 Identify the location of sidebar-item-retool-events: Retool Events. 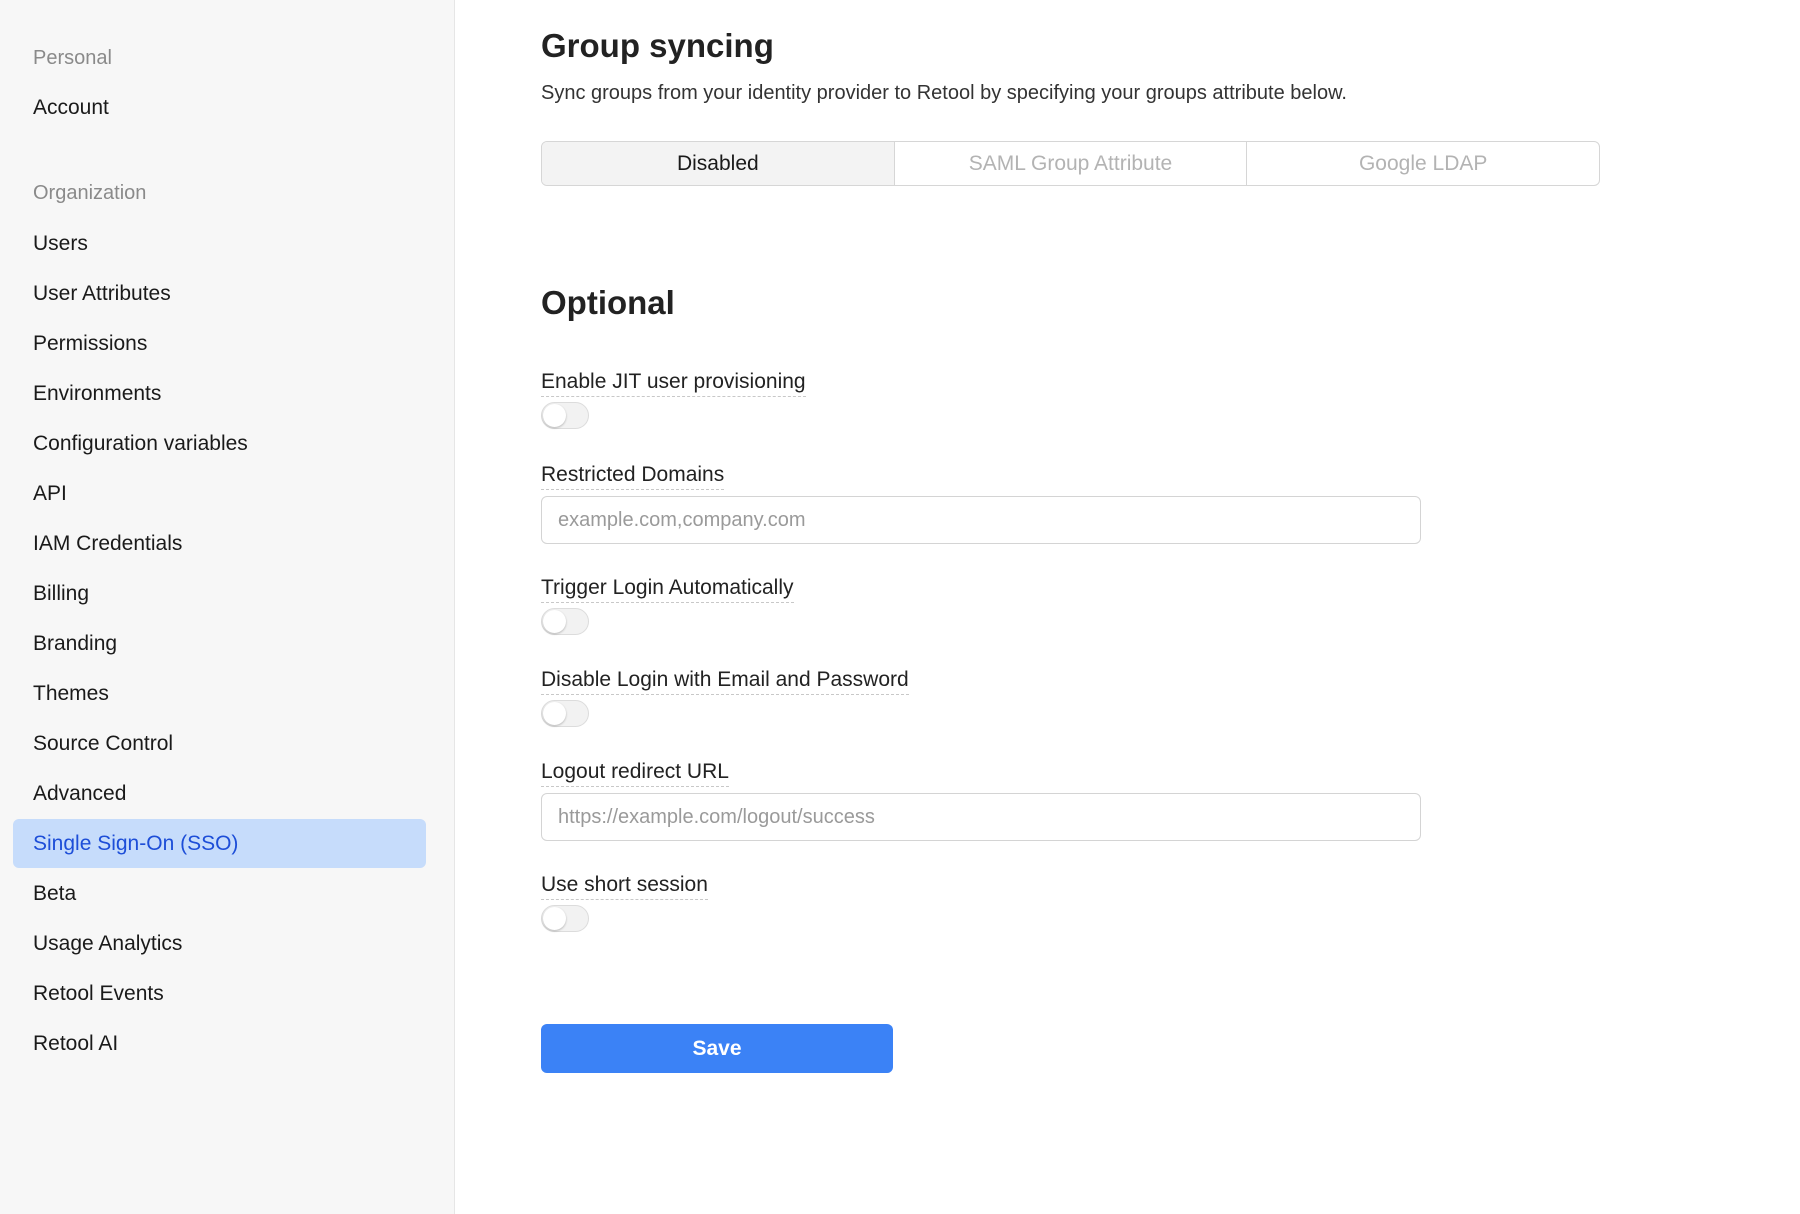
(219, 993).